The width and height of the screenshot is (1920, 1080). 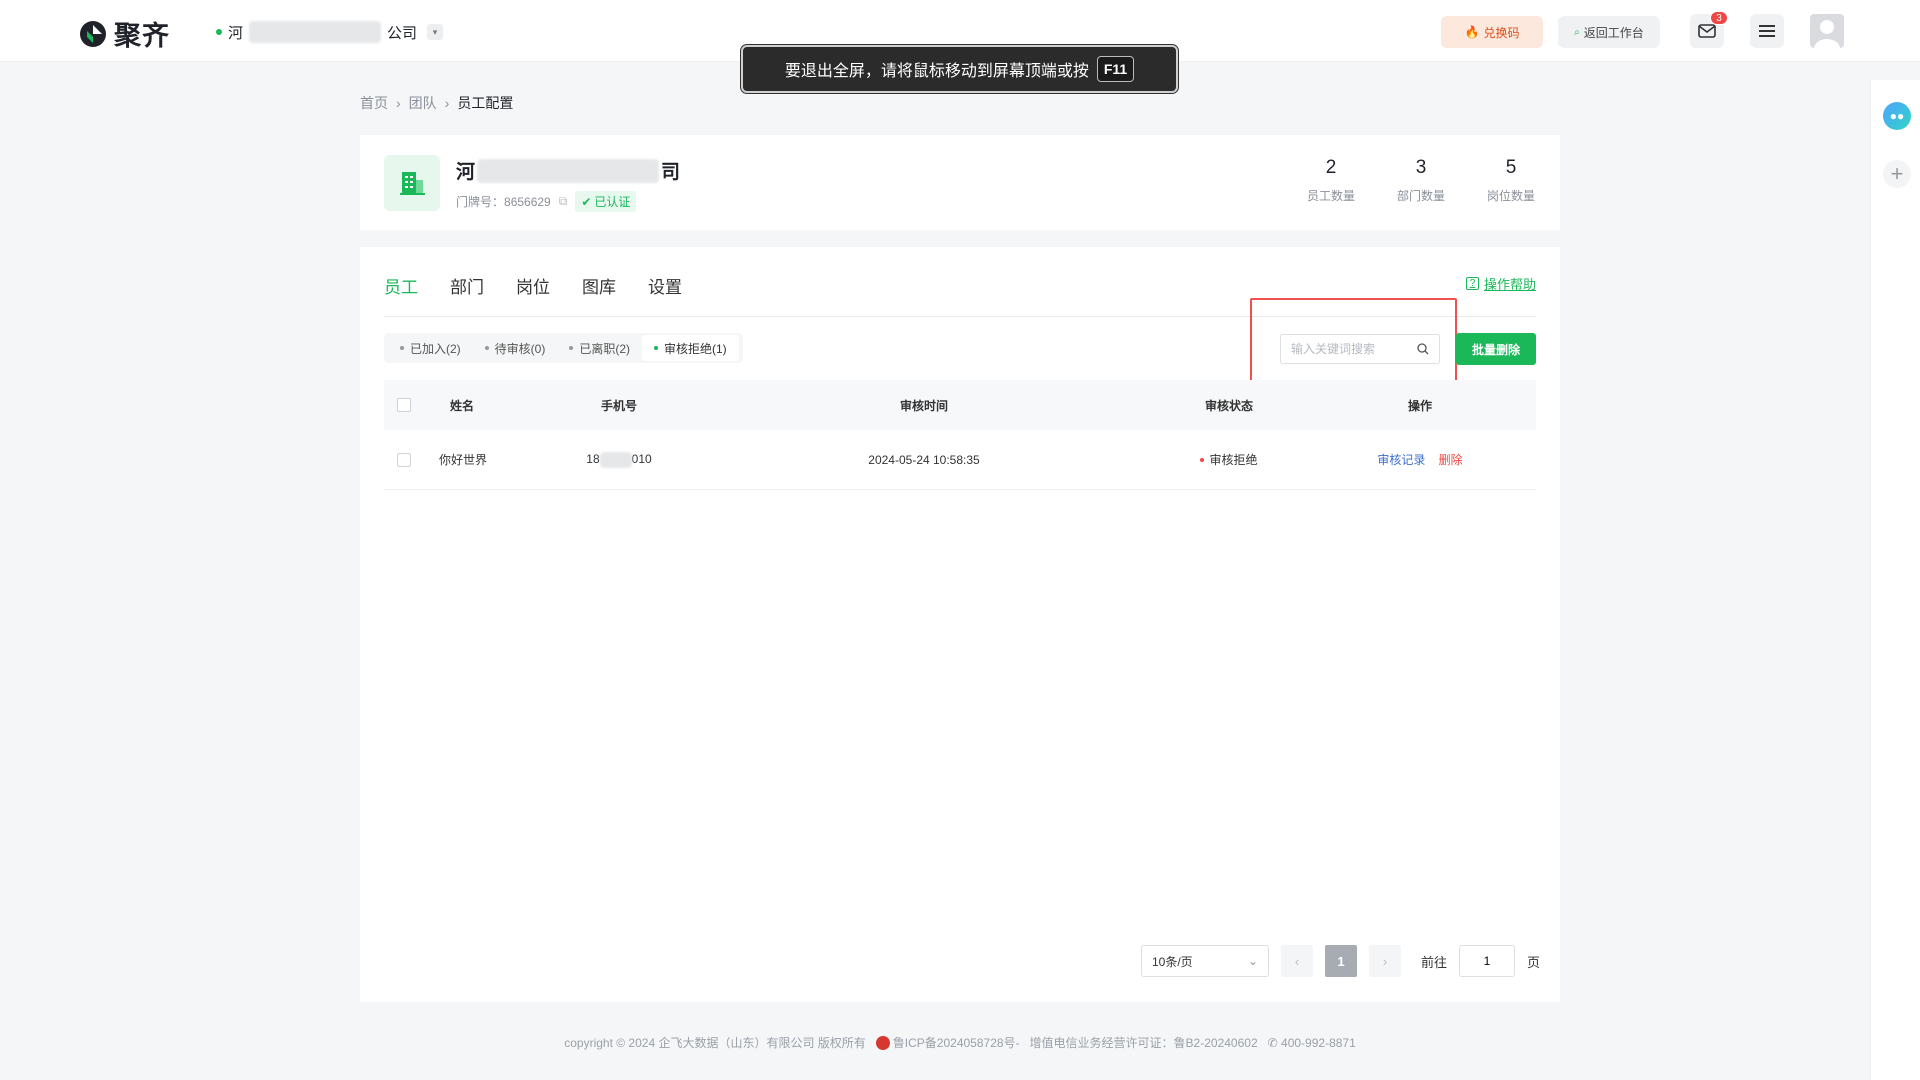 I want to click on subtab-joined: 已加入(2), so click(x=430, y=348).